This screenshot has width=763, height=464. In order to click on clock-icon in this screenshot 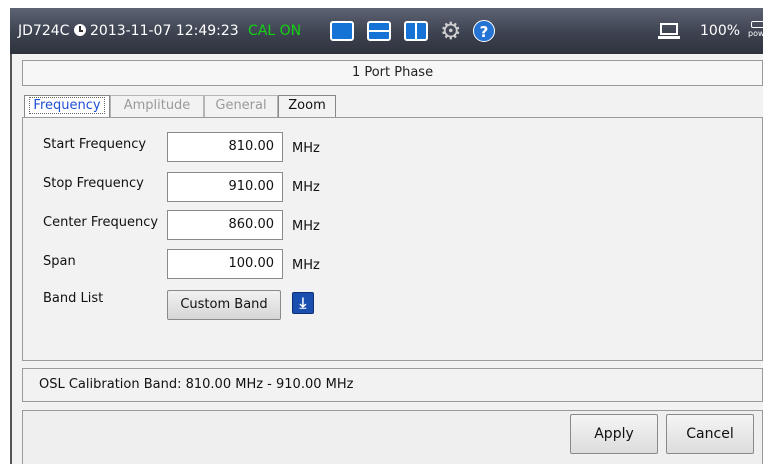, I will do `click(80, 30)`.